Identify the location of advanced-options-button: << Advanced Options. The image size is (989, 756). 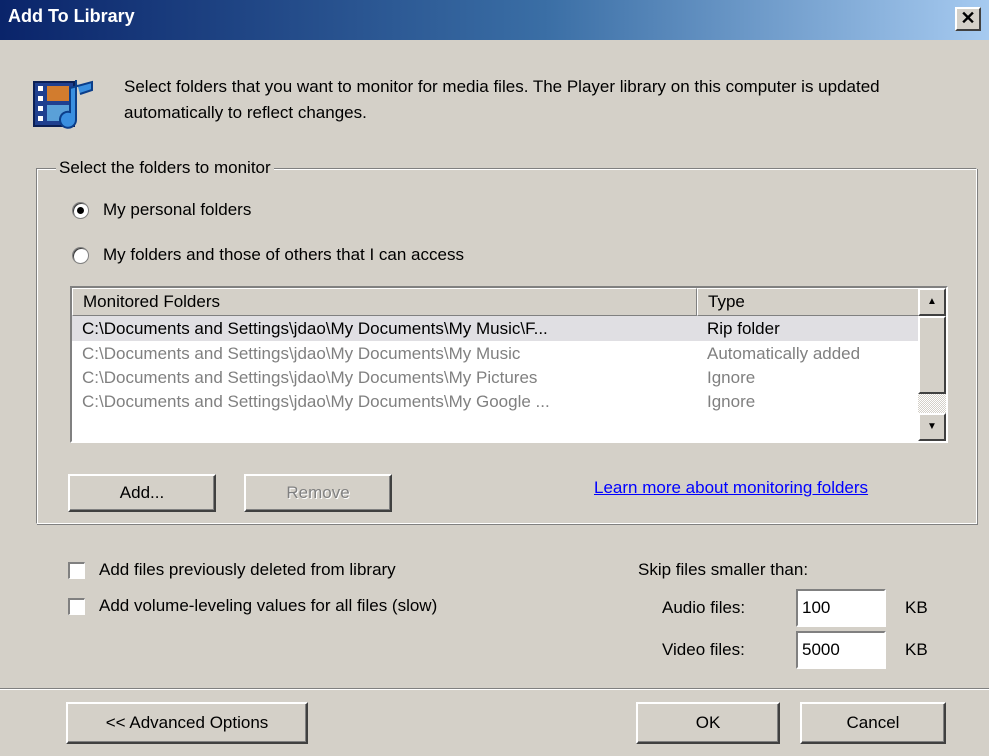
(187, 723).